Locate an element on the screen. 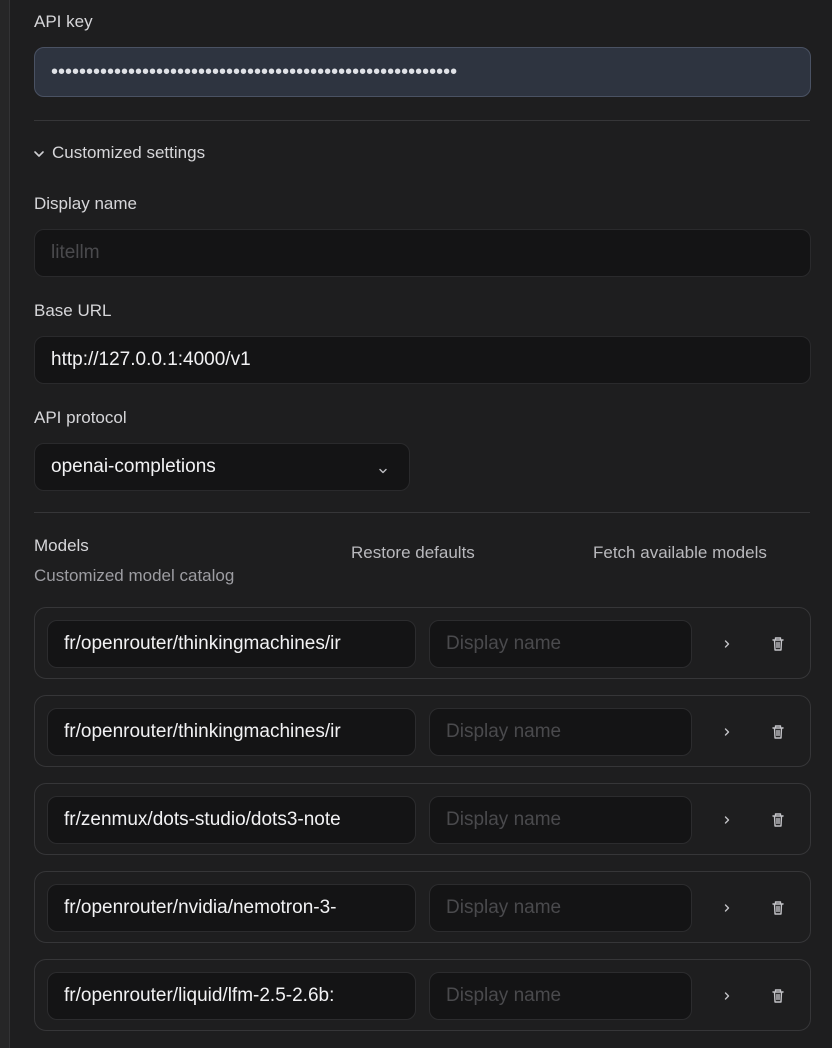 The image size is (832, 1048). model-id-input: fr/openrouter/nvidia/nemotron-3- is located at coordinates (231, 908).